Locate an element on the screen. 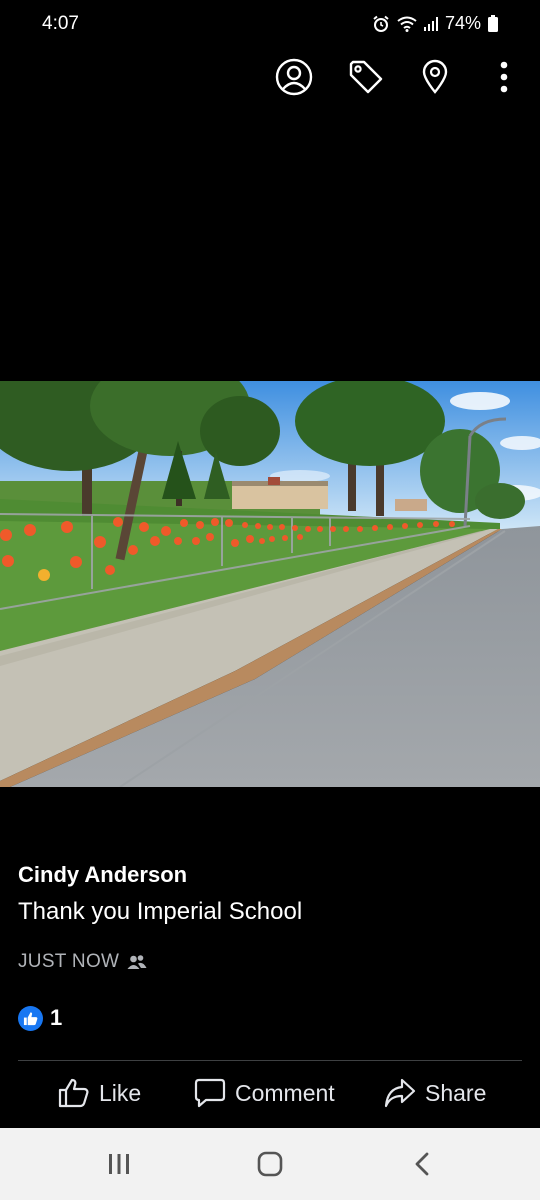  status-bar: 4:07 74% is located at coordinates (270, 25).